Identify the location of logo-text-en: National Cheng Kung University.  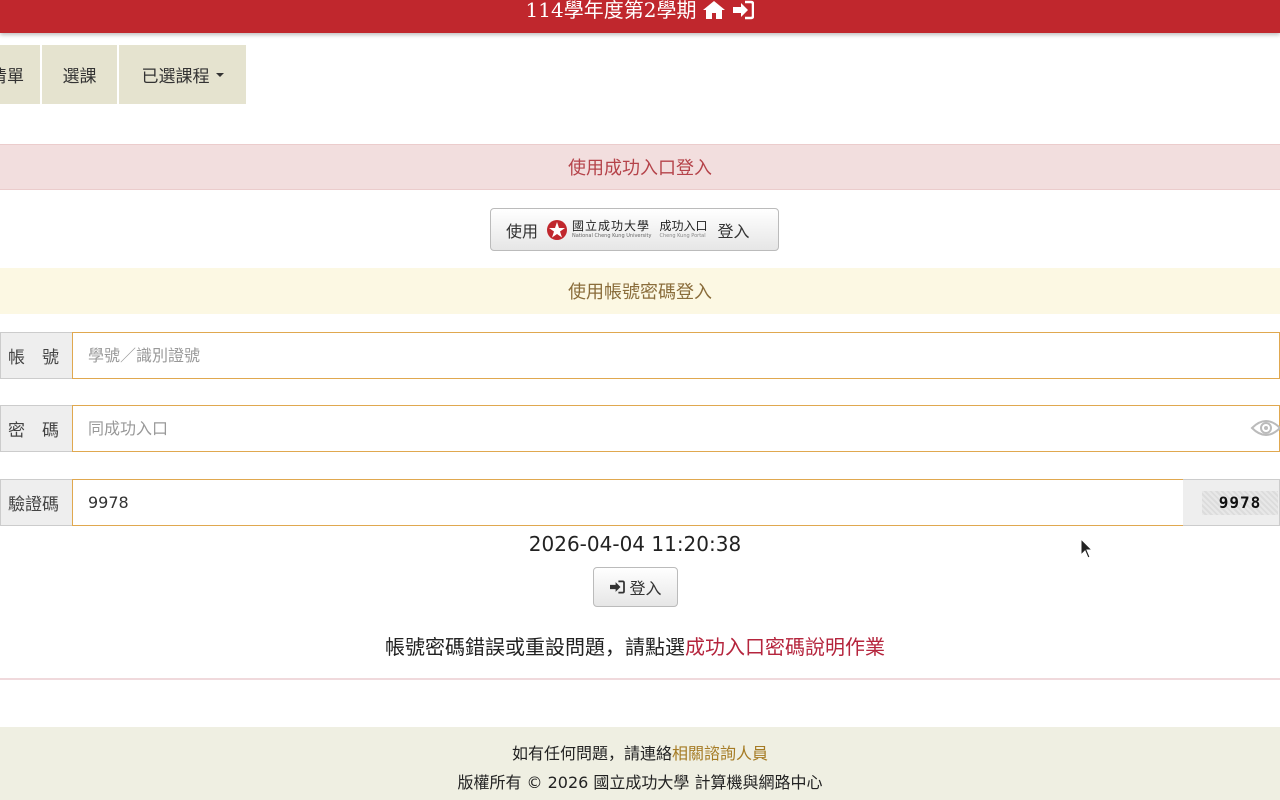
(612, 236).